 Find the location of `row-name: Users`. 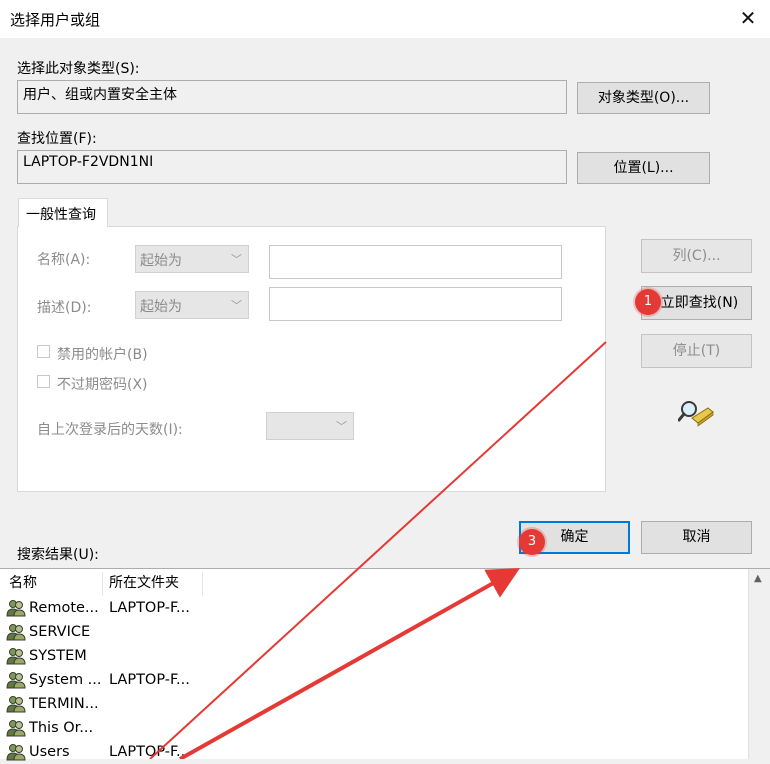

row-name: Users is located at coordinates (49, 752).